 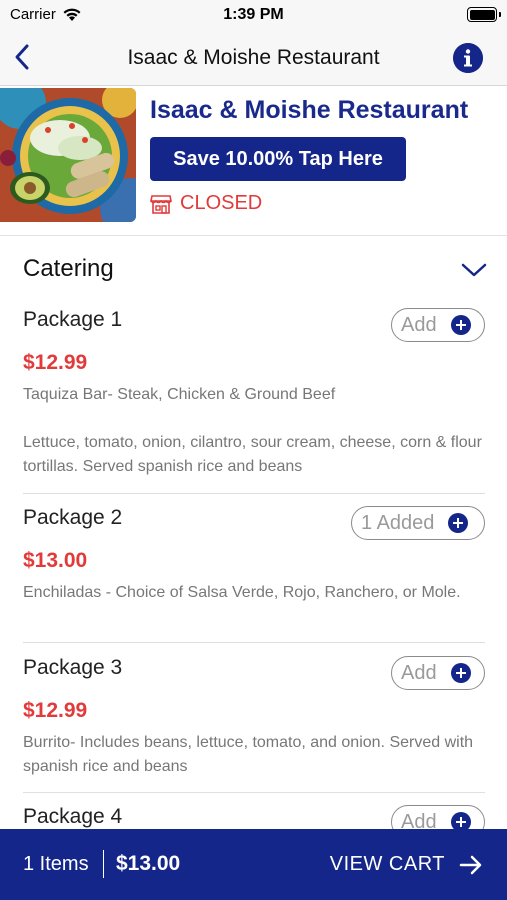 I want to click on store-status: CLOSED, so click(x=206, y=203).